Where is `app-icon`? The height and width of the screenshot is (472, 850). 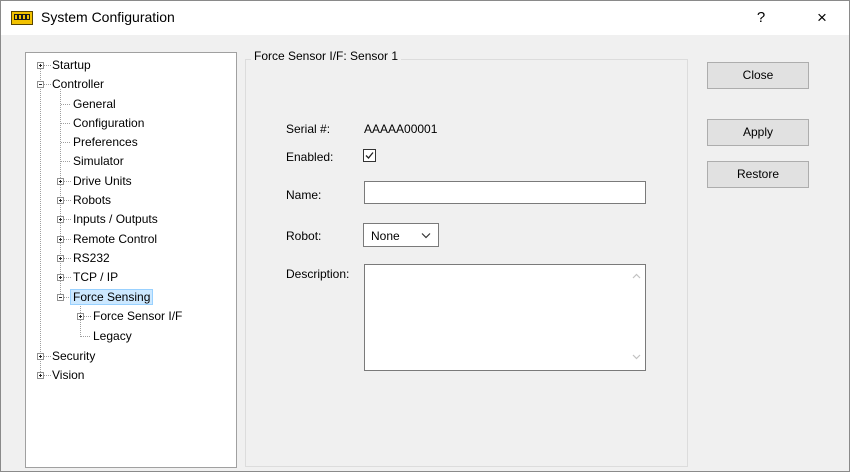 app-icon is located at coordinates (22, 18).